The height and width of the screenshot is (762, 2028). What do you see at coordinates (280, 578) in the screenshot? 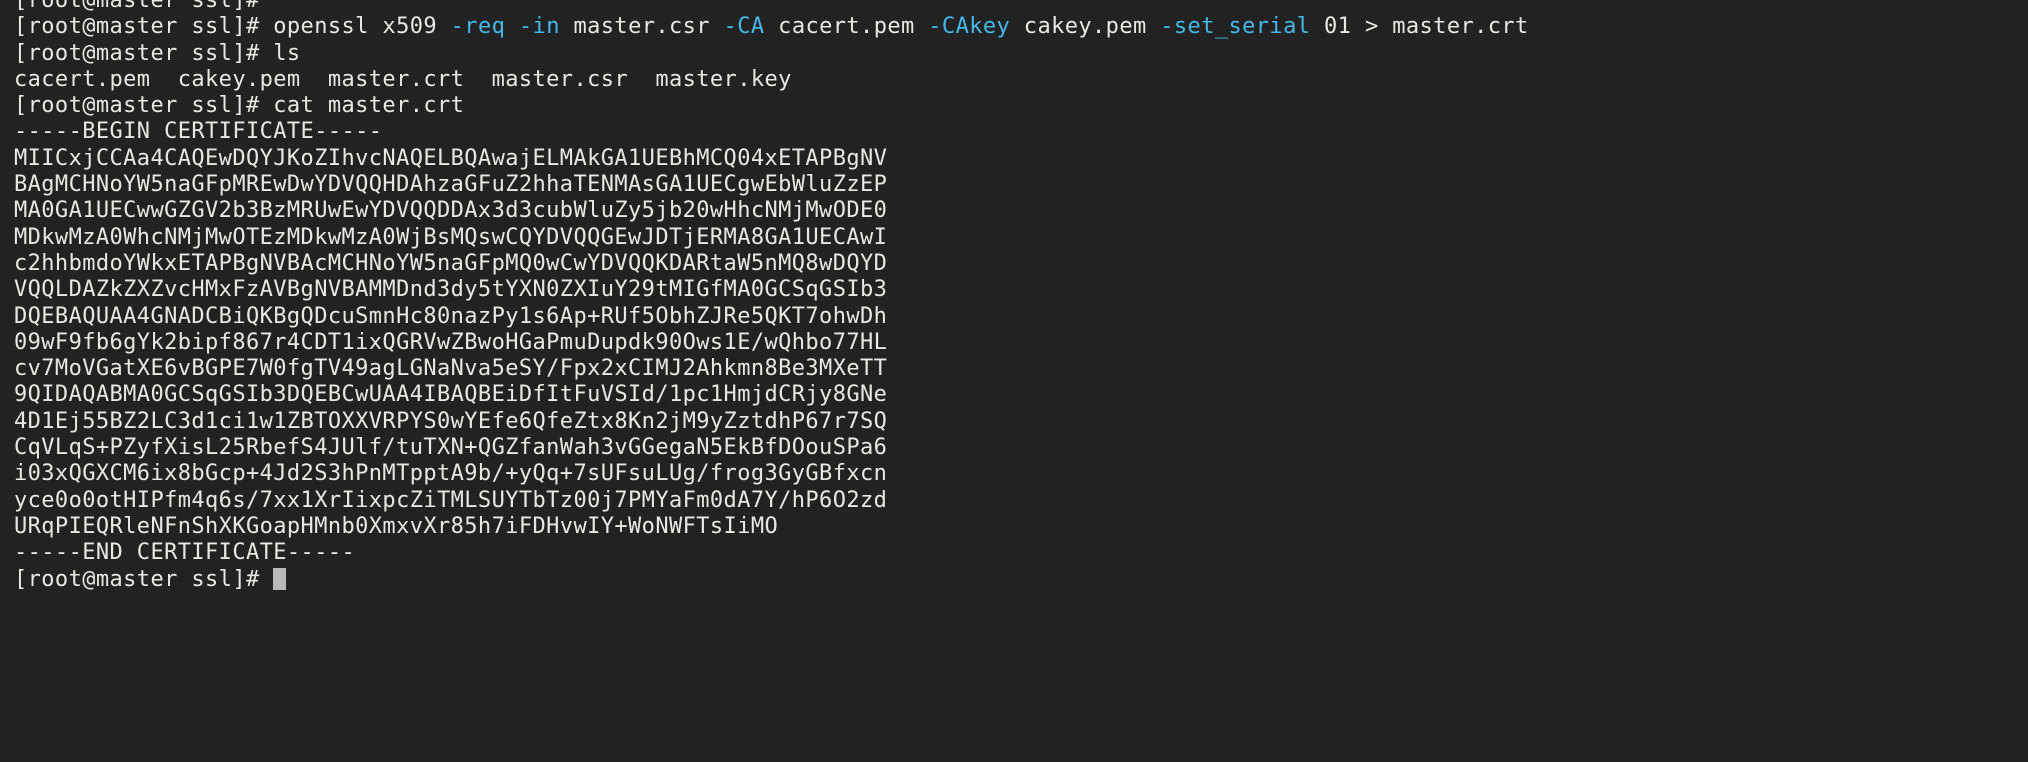
I see `text-cursor` at bounding box center [280, 578].